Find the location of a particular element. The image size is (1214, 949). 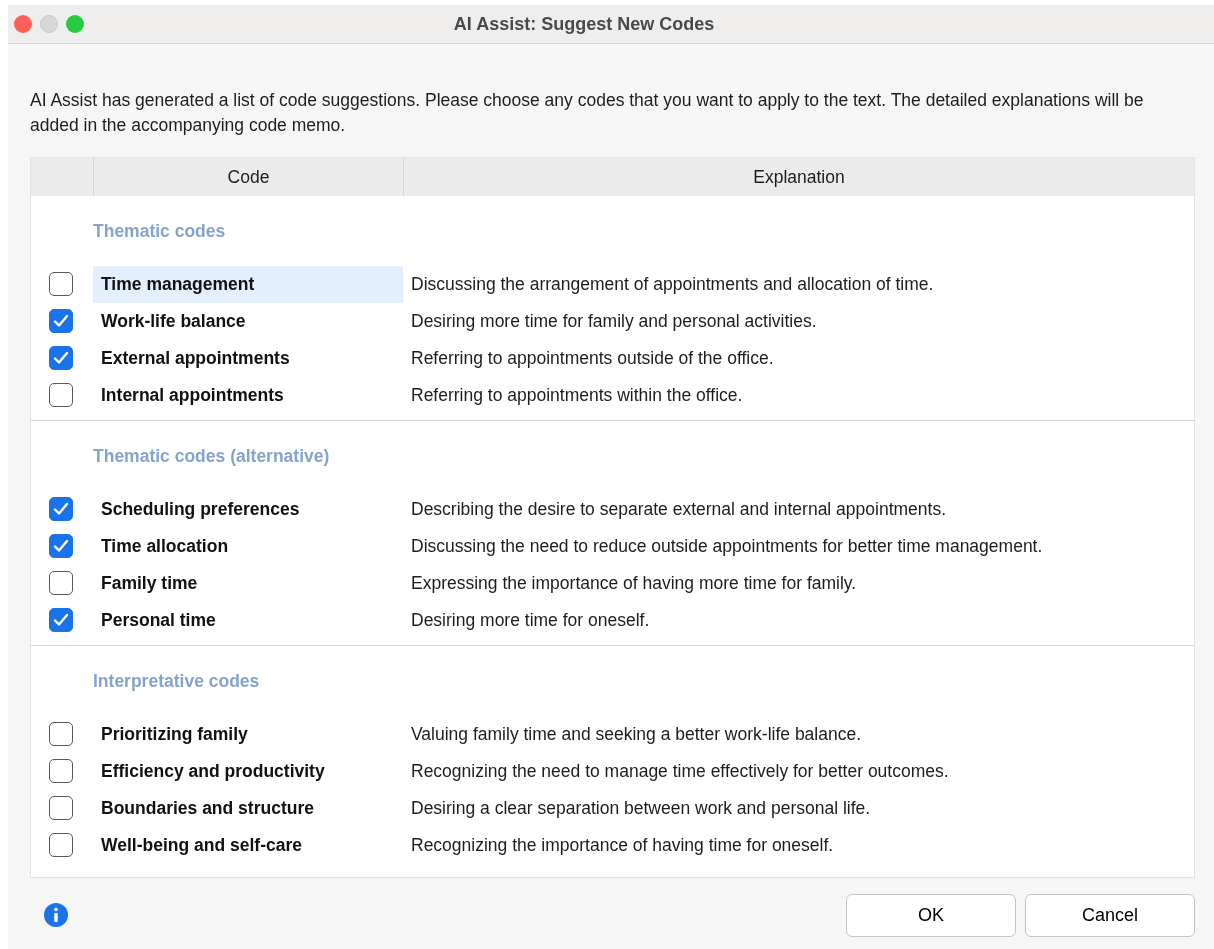

column-header: Explanation is located at coordinates (799, 176).